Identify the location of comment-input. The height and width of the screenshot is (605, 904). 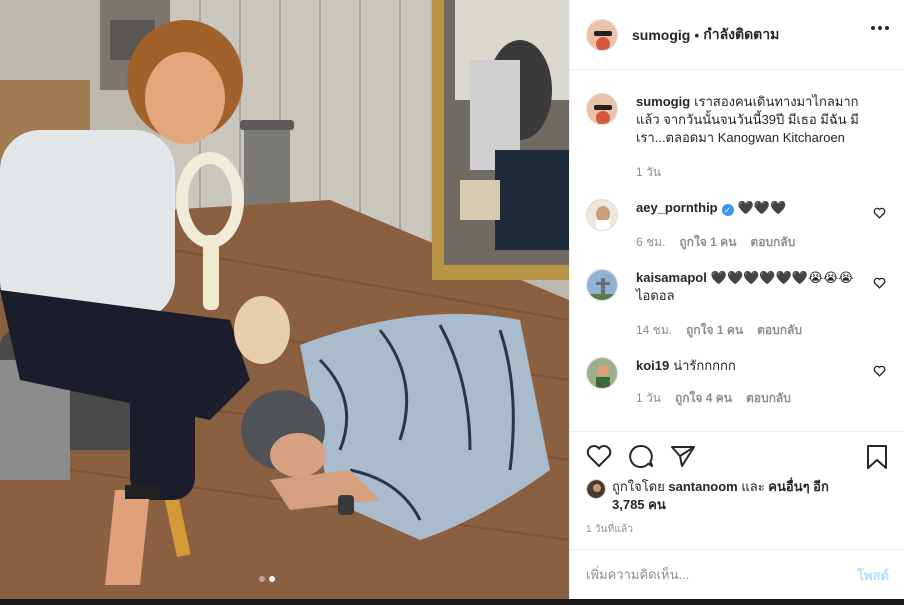
(706, 574).